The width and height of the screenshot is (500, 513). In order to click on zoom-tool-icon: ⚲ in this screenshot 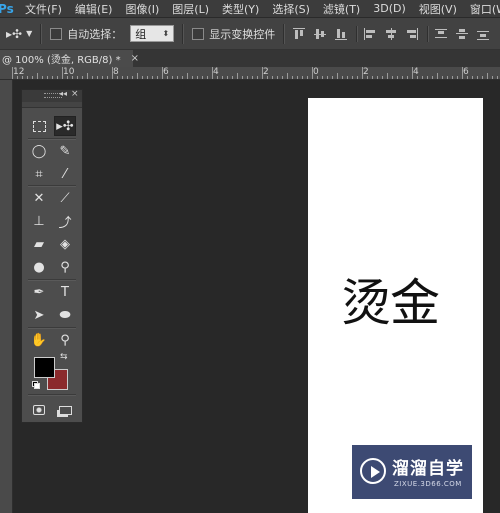, I will do `click(65, 340)`.